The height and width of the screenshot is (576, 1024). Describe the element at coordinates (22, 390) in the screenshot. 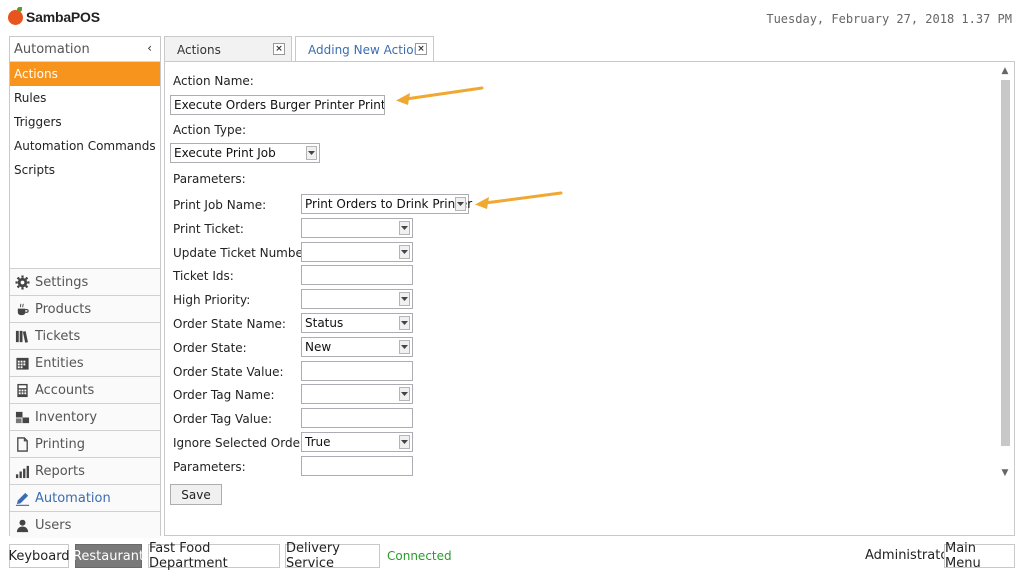

I see `calculator-icon` at that location.